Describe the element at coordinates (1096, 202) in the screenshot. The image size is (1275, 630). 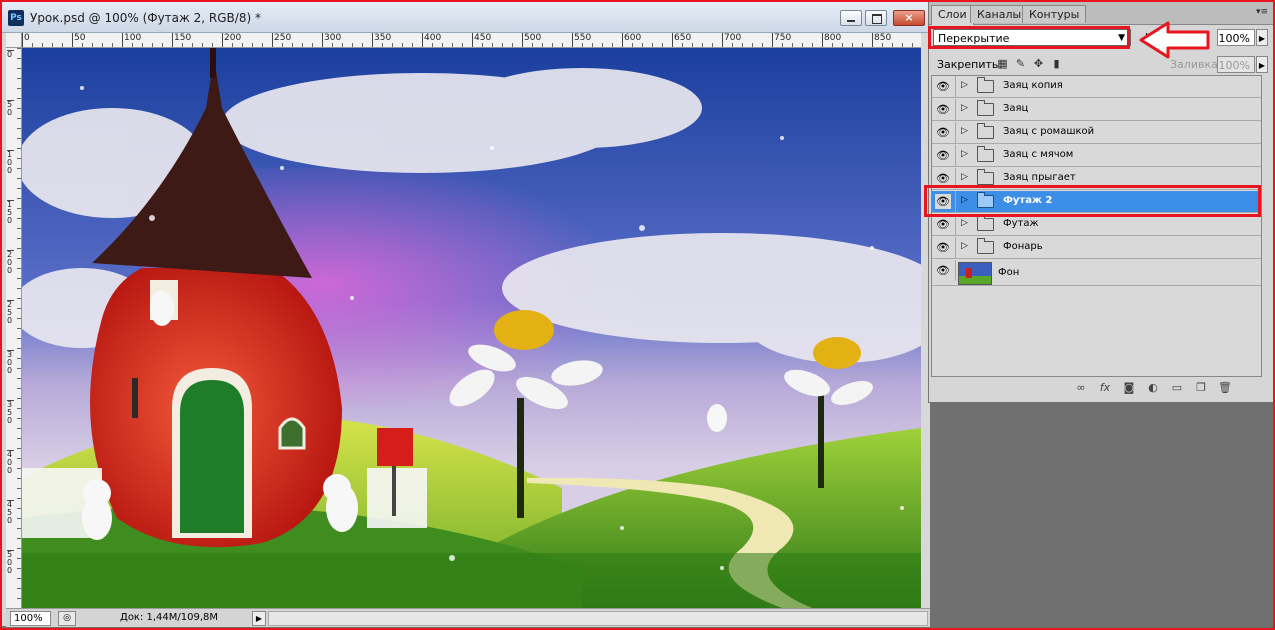
I see `layer-row: 👁 ▷ Футаж 2` at that location.